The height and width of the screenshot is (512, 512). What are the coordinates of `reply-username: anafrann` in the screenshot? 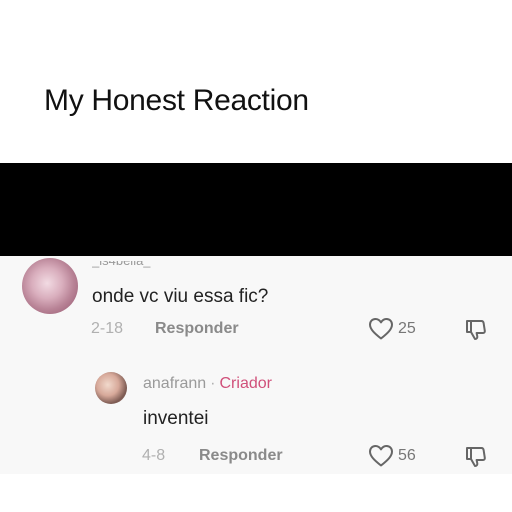 It's located at (174, 383).